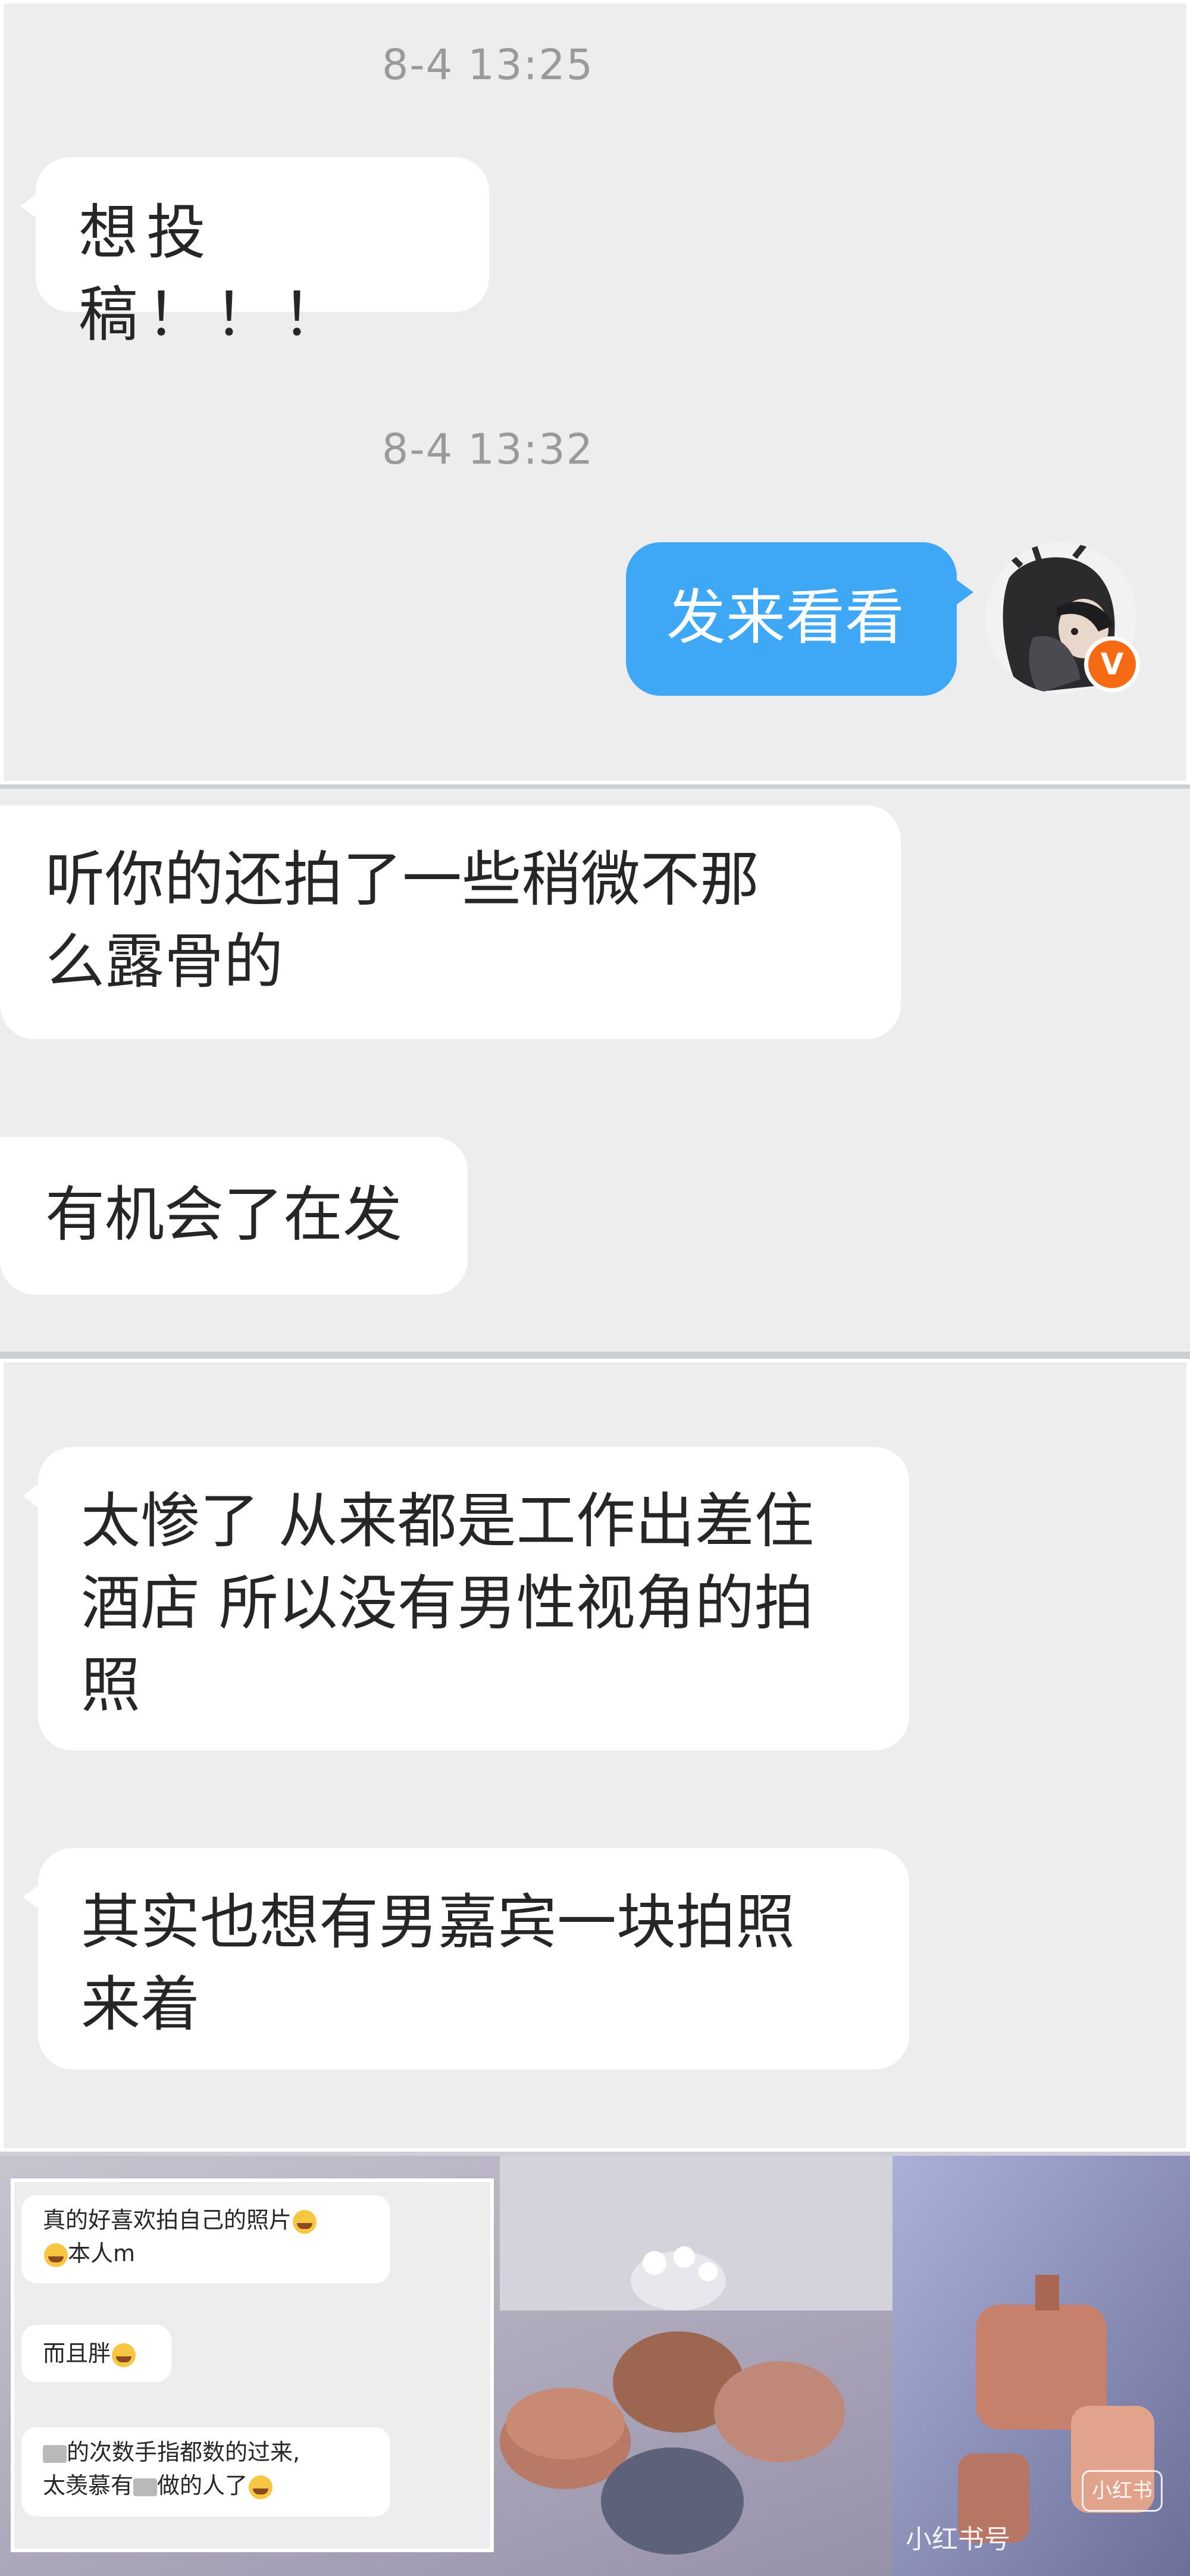 This screenshot has height=2576, width=1190. I want to click on message-bubble: 的次数手指都数的过来, 太羡慕有 做的人了, so click(205, 2471).